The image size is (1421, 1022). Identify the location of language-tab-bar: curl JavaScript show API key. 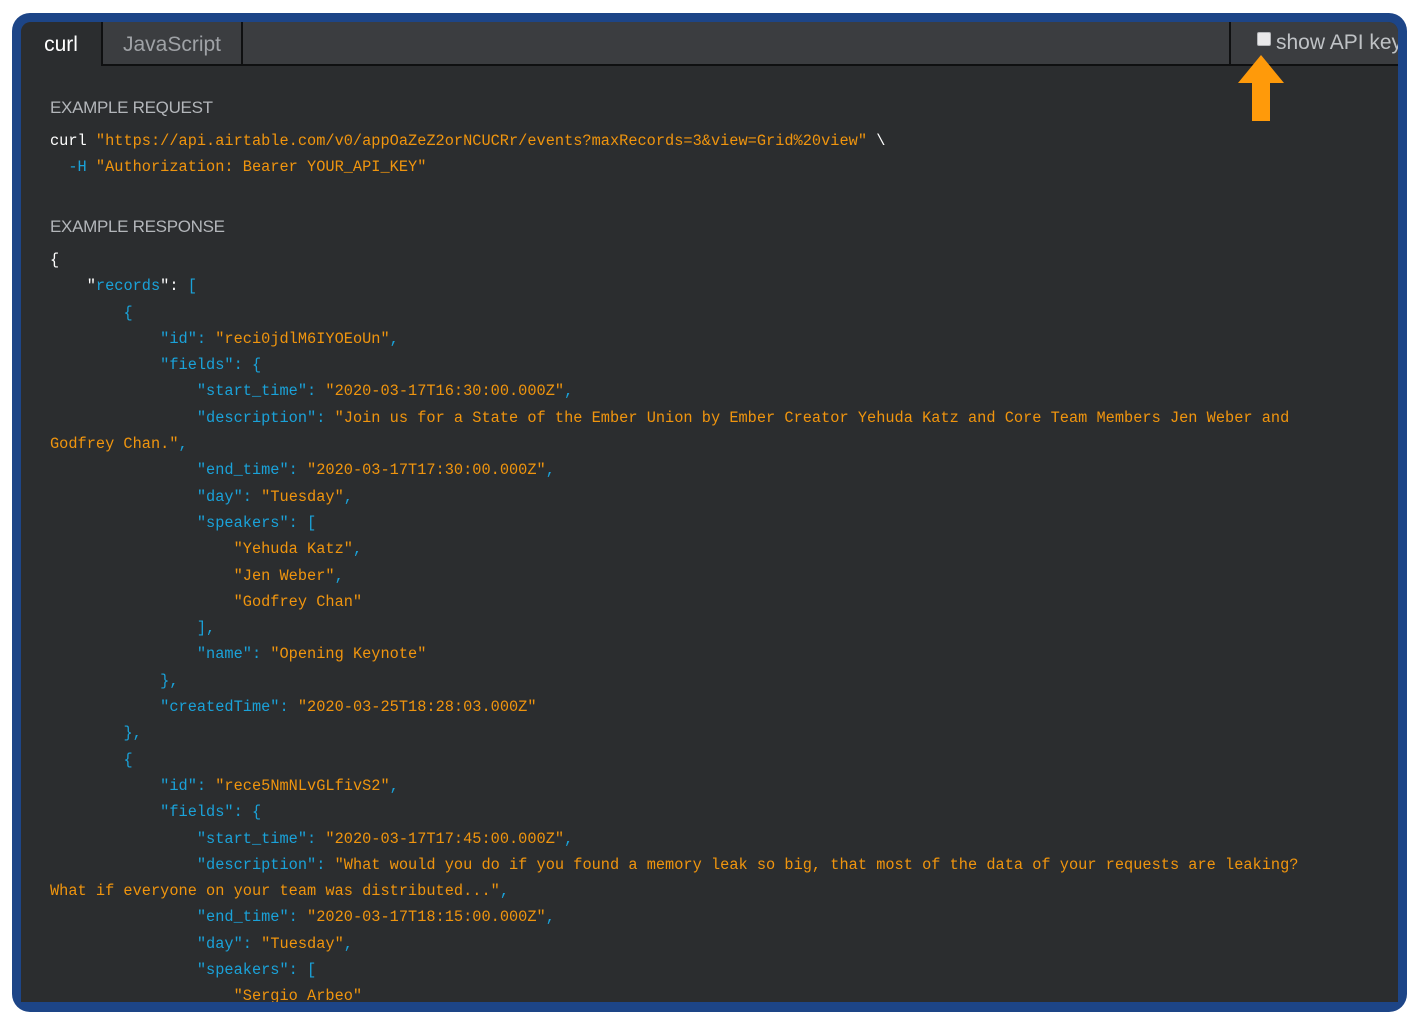
(709, 44).